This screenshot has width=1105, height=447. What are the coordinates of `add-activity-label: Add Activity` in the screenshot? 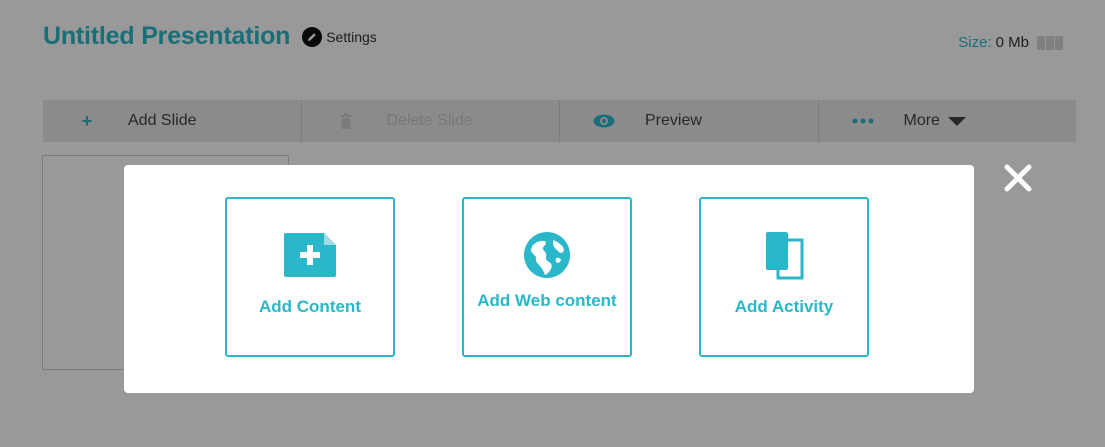 It's located at (784, 306).